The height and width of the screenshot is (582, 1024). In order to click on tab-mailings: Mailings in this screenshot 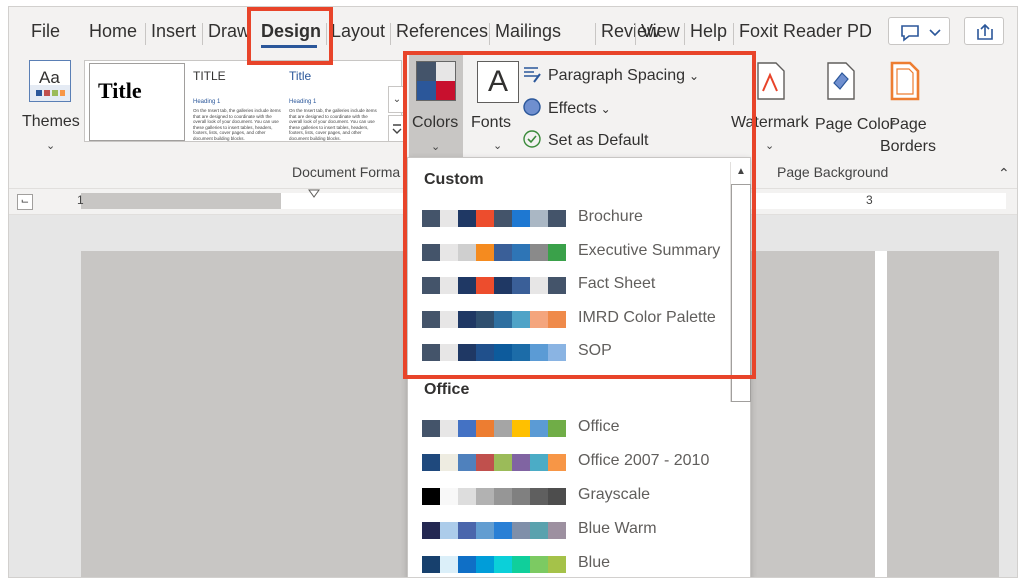, I will do `click(528, 31)`.